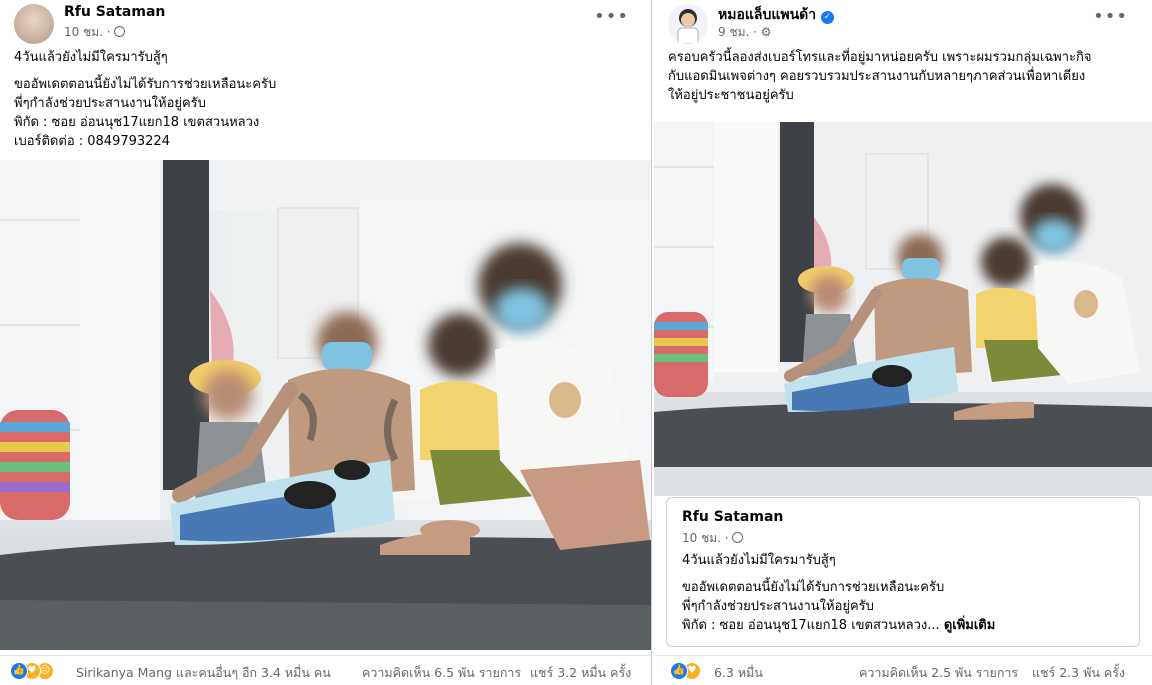 The image size is (1152, 685). I want to click on panda-avatar-icon, so click(688, 26).